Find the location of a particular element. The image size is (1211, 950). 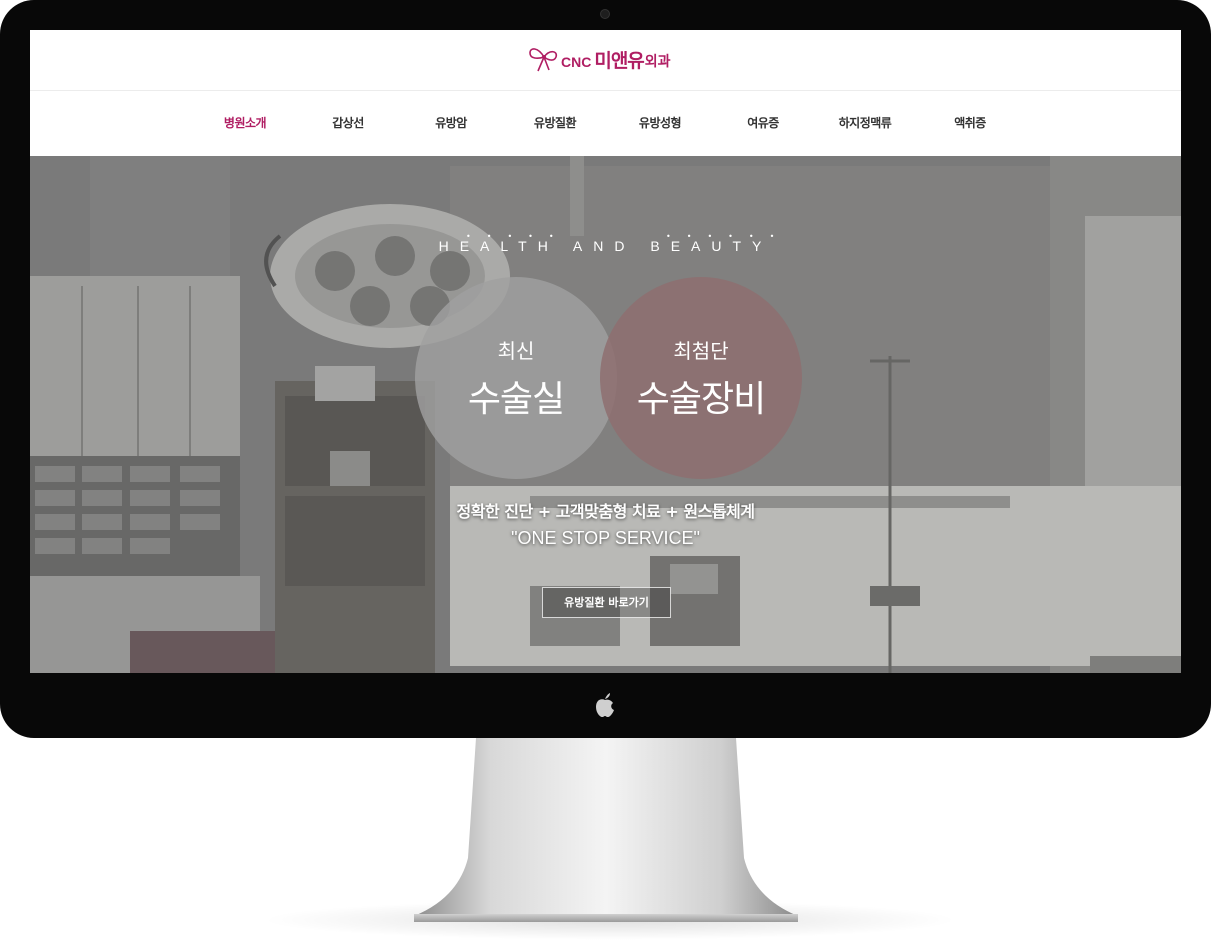

main-nav: 병원소개 갑상선 유방암 유방질환 유방성형 여유증 하지정맥류 액취증 is located at coordinates (605, 123).